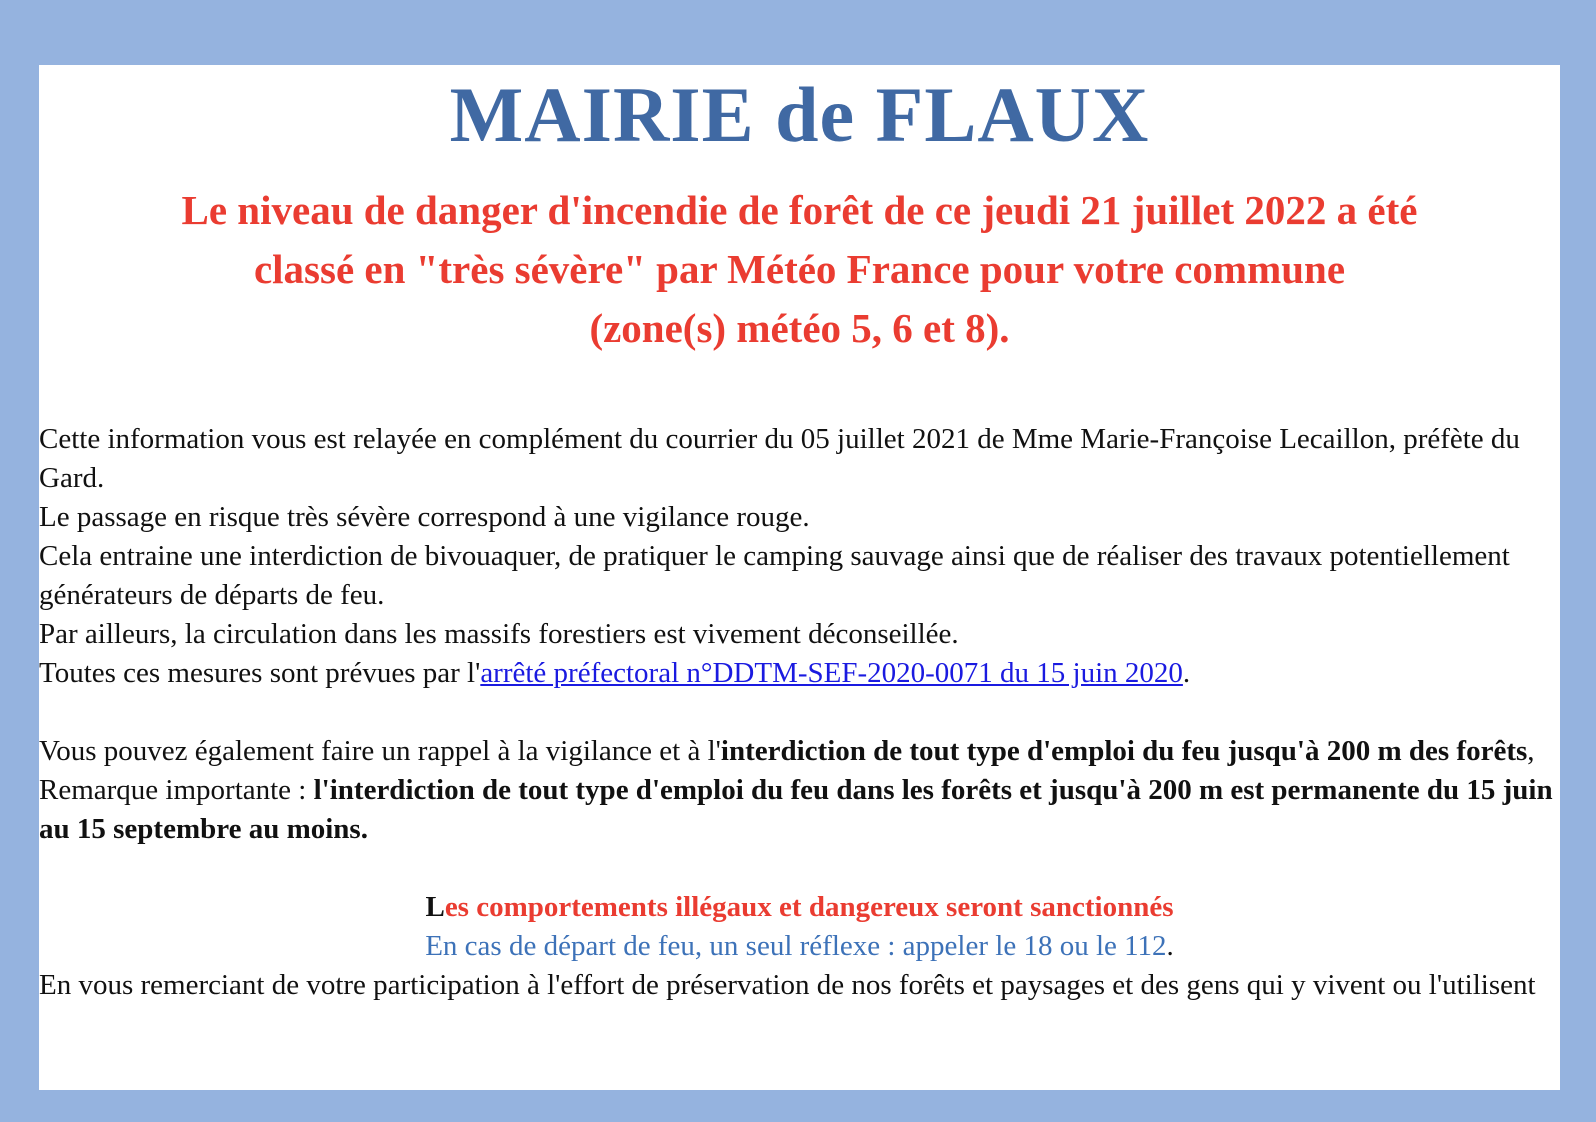 This screenshot has height=1122, width=1596. What do you see at coordinates (799, 328) in the screenshot?
I see `alert-line-3: (zone(s) météo 5, 6 et 8).` at bounding box center [799, 328].